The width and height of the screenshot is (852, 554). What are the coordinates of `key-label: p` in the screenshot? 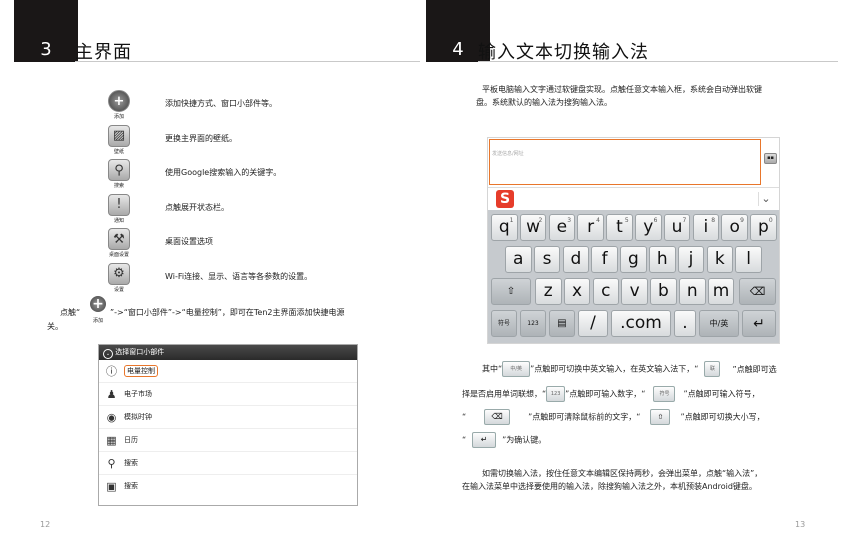 It's located at (763, 227).